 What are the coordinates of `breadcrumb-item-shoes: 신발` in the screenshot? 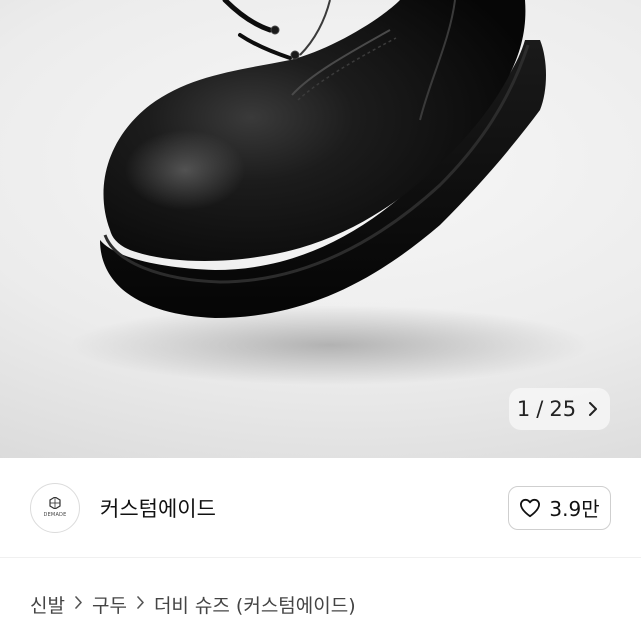 It's located at (47, 604).